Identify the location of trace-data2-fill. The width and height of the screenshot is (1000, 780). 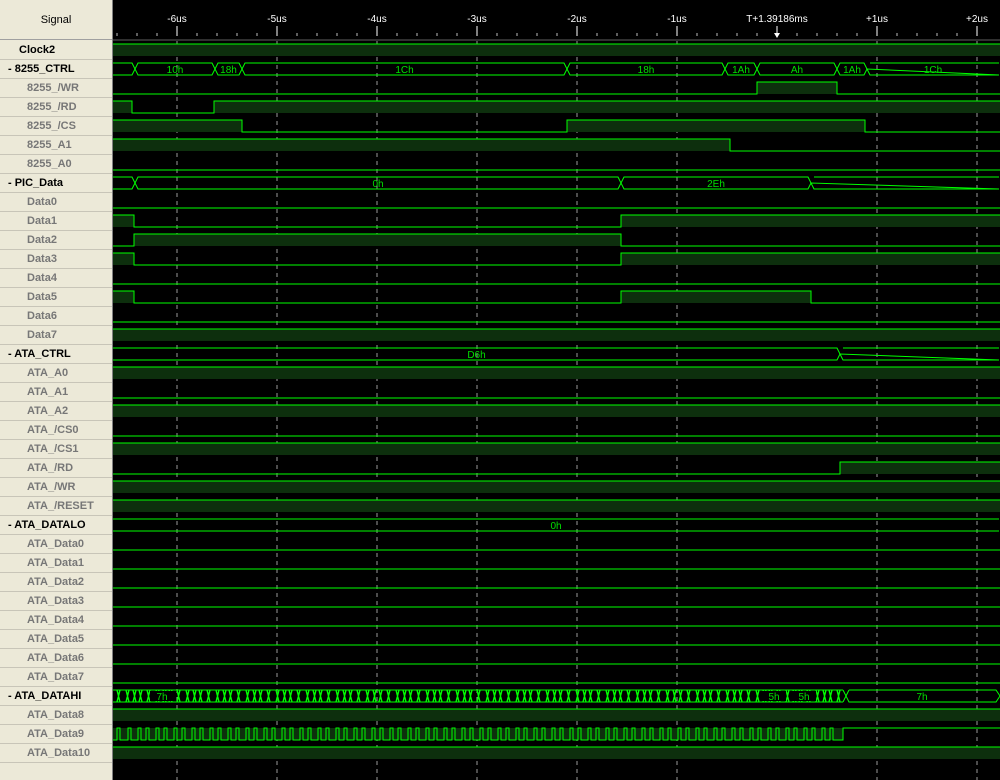
(377, 240).